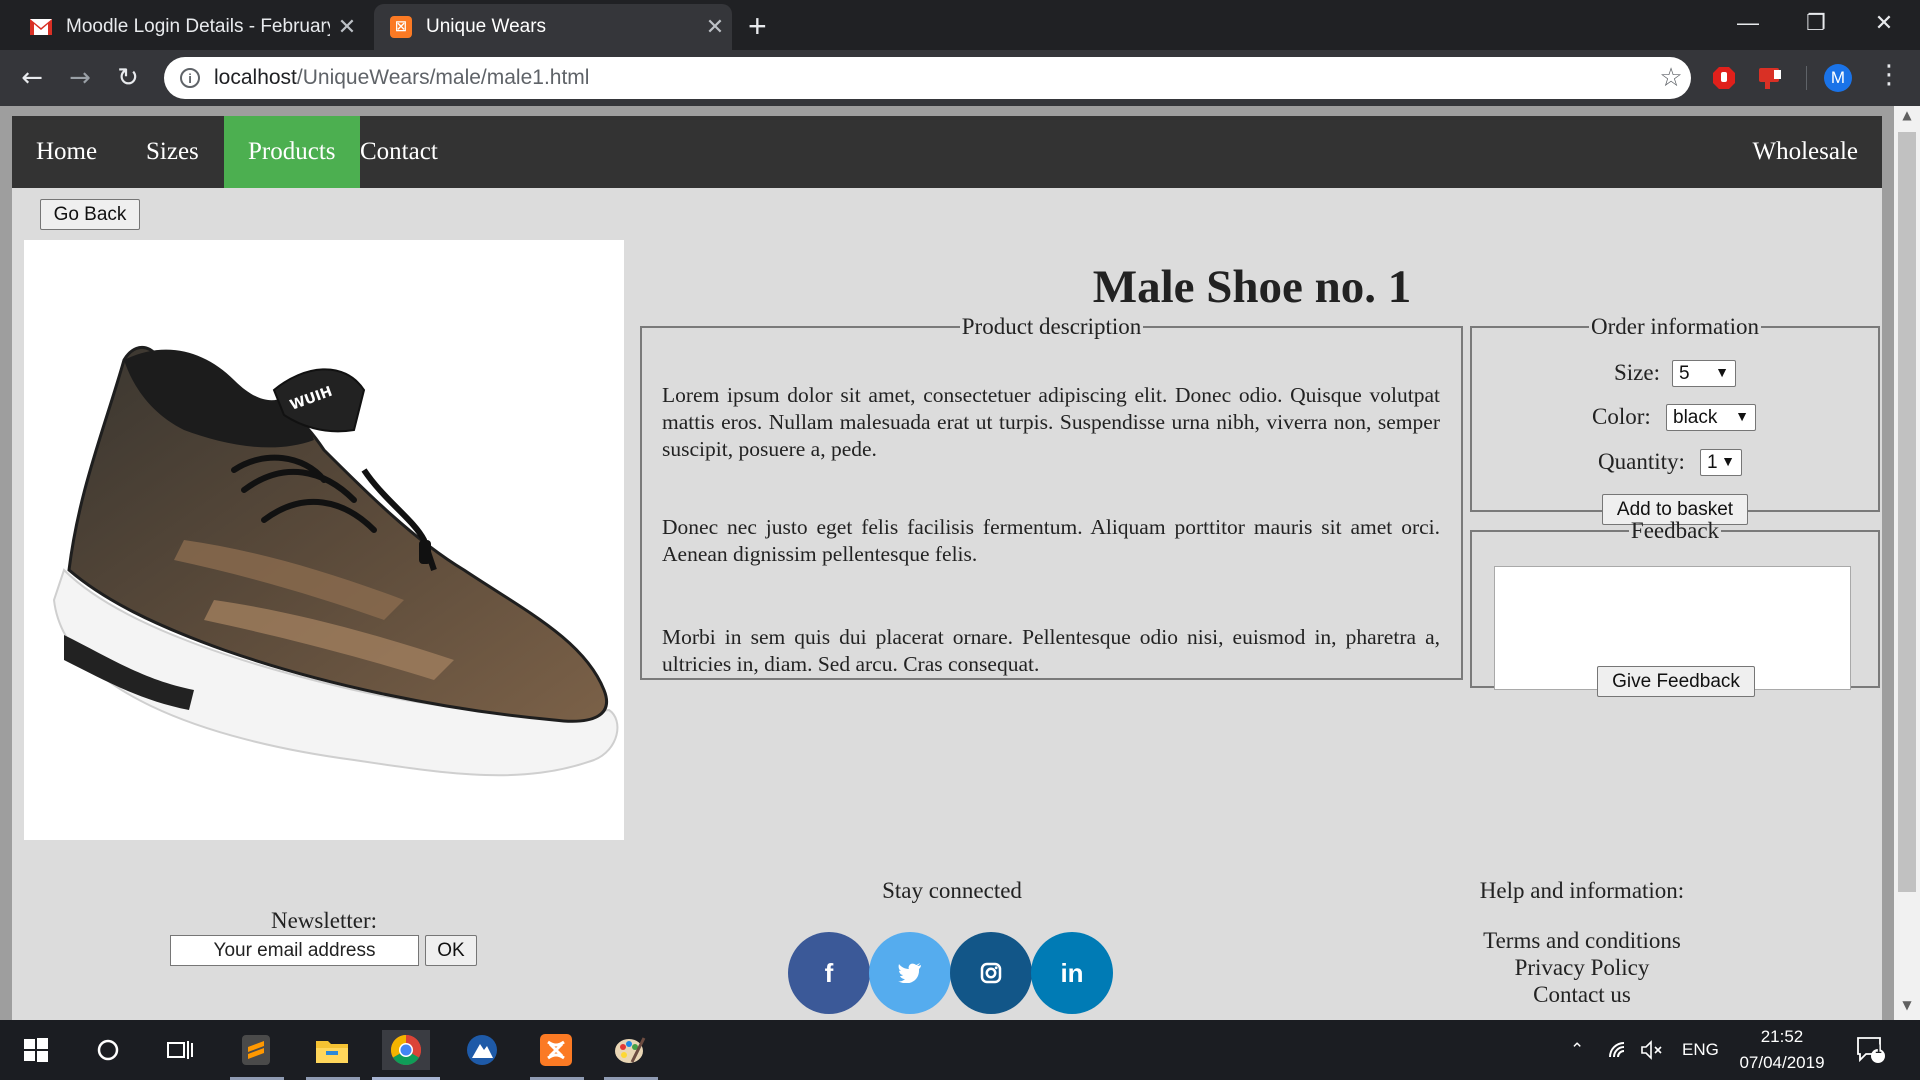 Image resolution: width=1920 pixels, height=1080 pixels. What do you see at coordinates (1652, 1050) in the screenshot?
I see `volume-muted-icon` at bounding box center [1652, 1050].